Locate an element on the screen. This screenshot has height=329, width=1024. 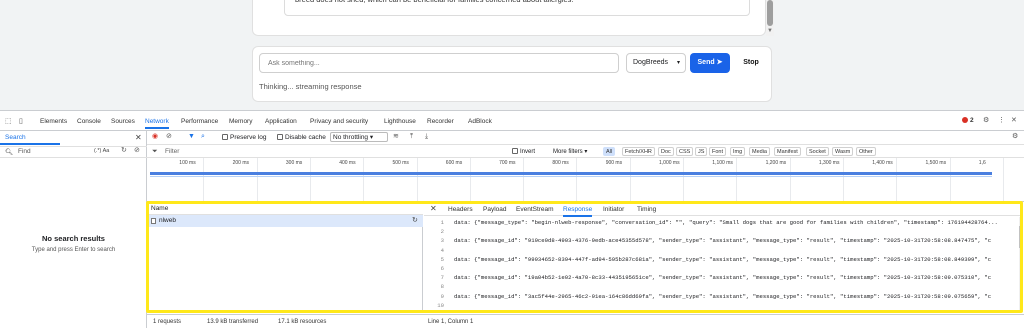
invert-checkbox: Invert is located at coordinates (523, 151).